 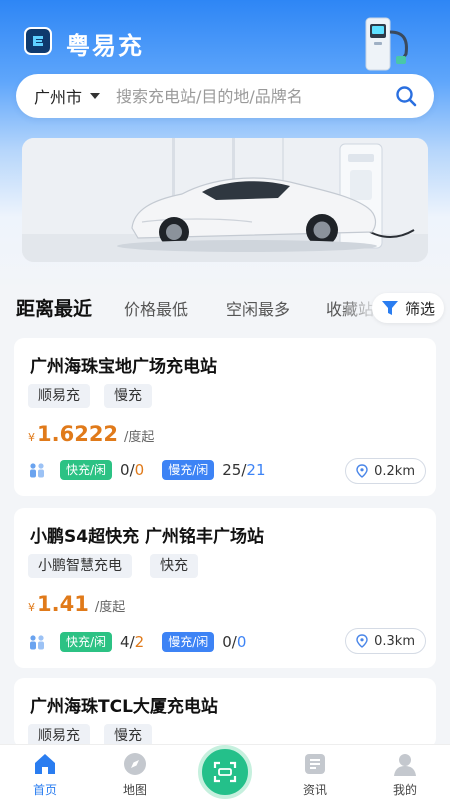 I want to click on charger-decoration-icon, so click(x=386, y=44).